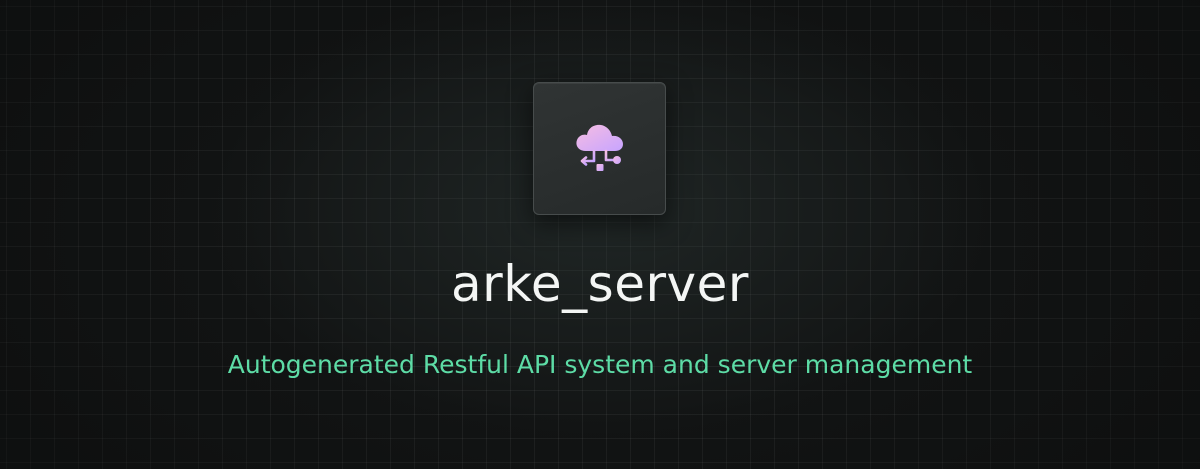  I want to click on cloud-network-icon, so click(599, 147).